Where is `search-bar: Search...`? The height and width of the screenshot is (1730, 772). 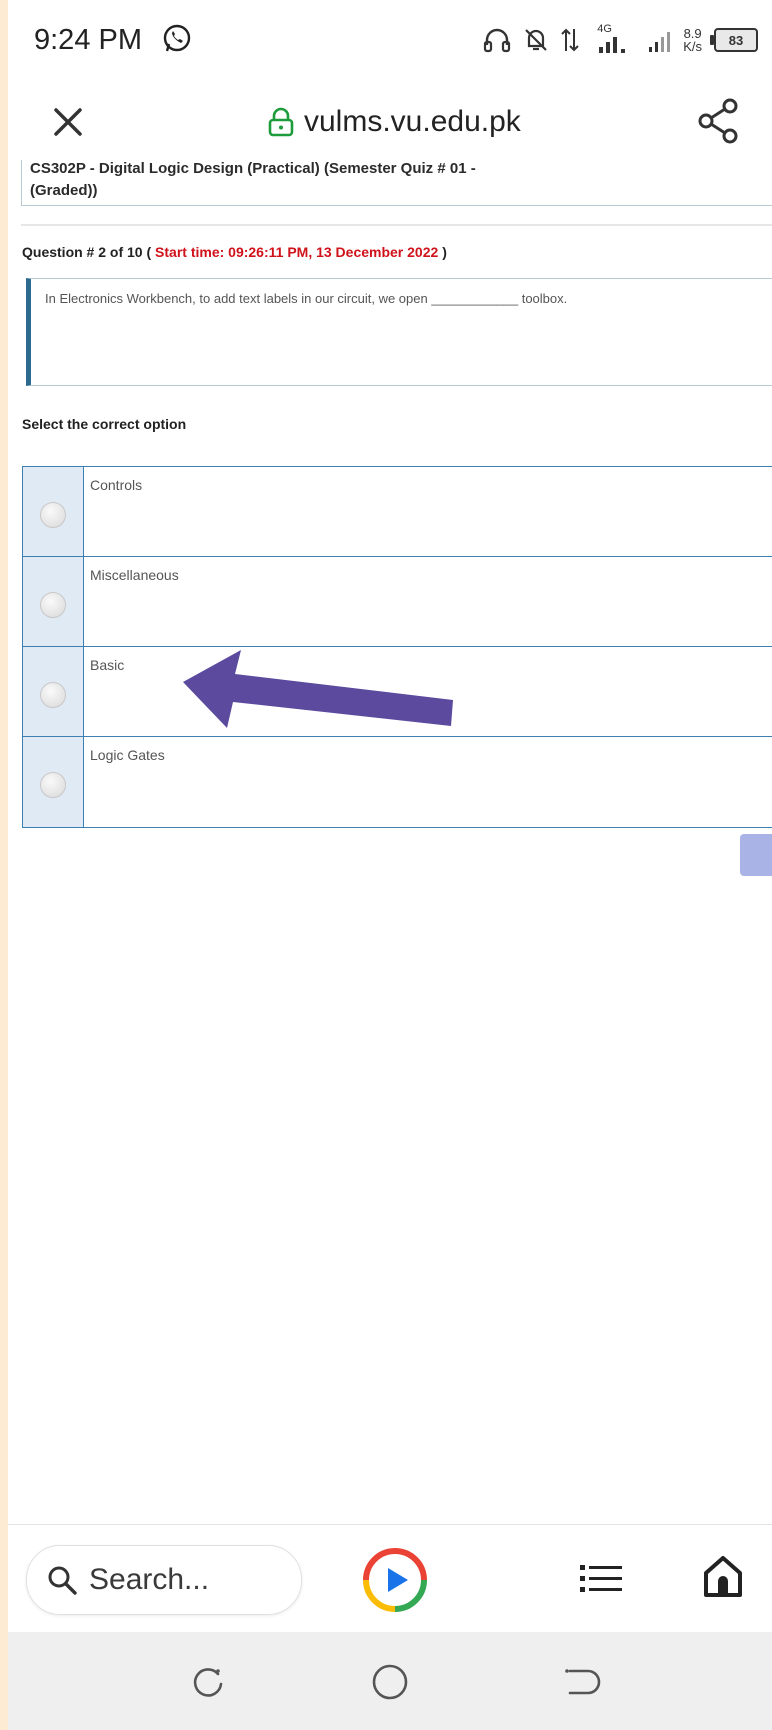 search-bar: Search... is located at coordinates (164, 1580).